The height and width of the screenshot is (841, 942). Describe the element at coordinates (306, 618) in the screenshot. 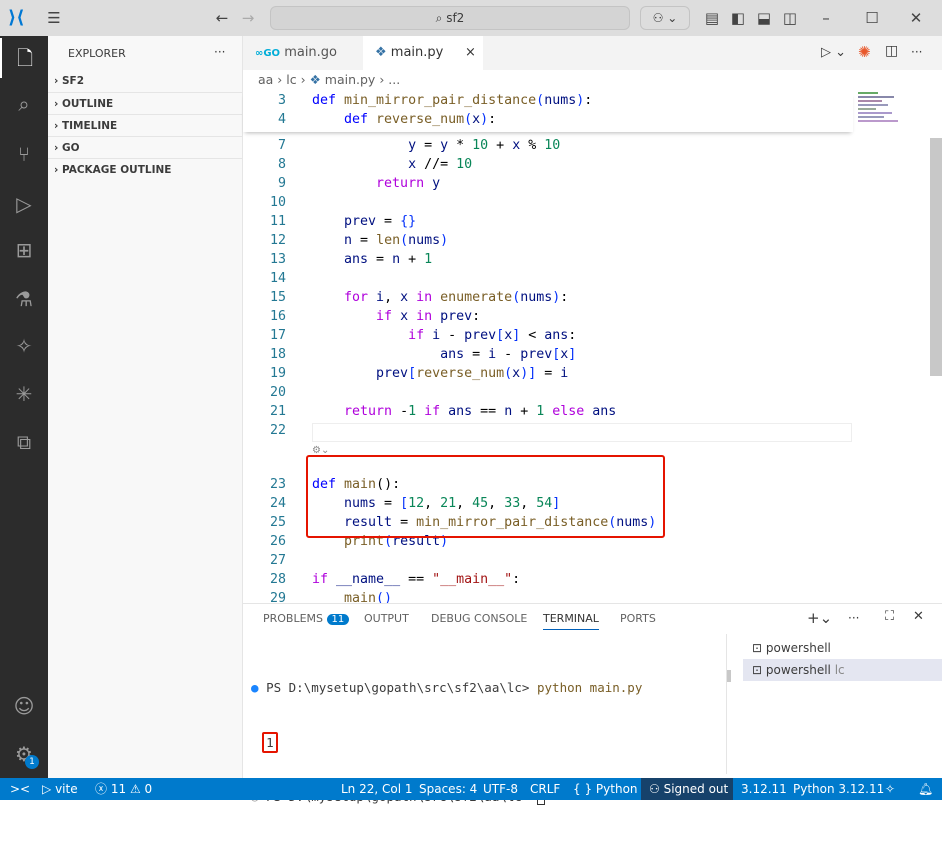

I see `tab-problems: PROBLEMS 11` at that location.